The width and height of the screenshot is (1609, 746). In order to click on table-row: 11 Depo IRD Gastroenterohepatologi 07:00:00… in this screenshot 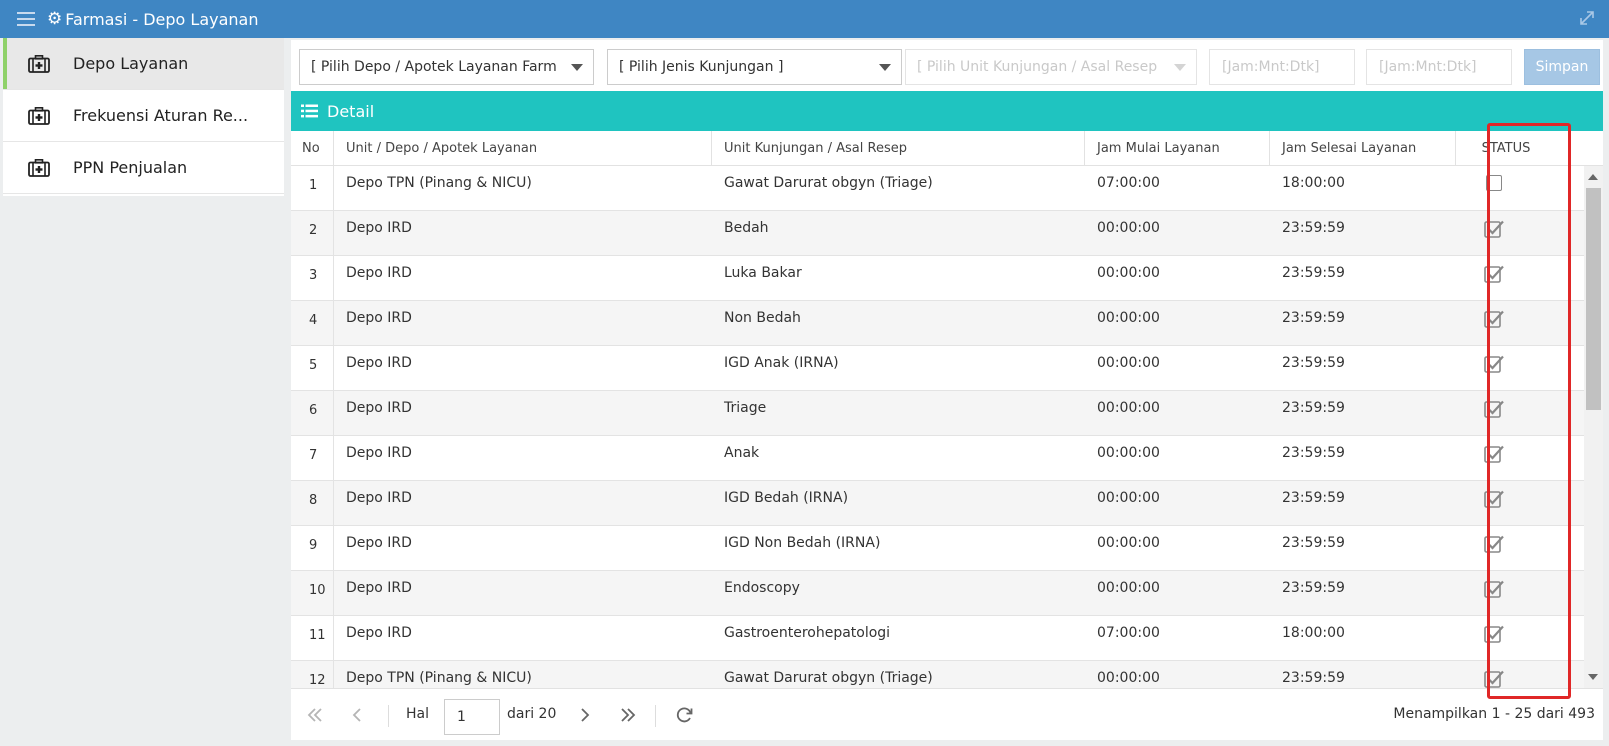, I will do `click(937, 638)`.